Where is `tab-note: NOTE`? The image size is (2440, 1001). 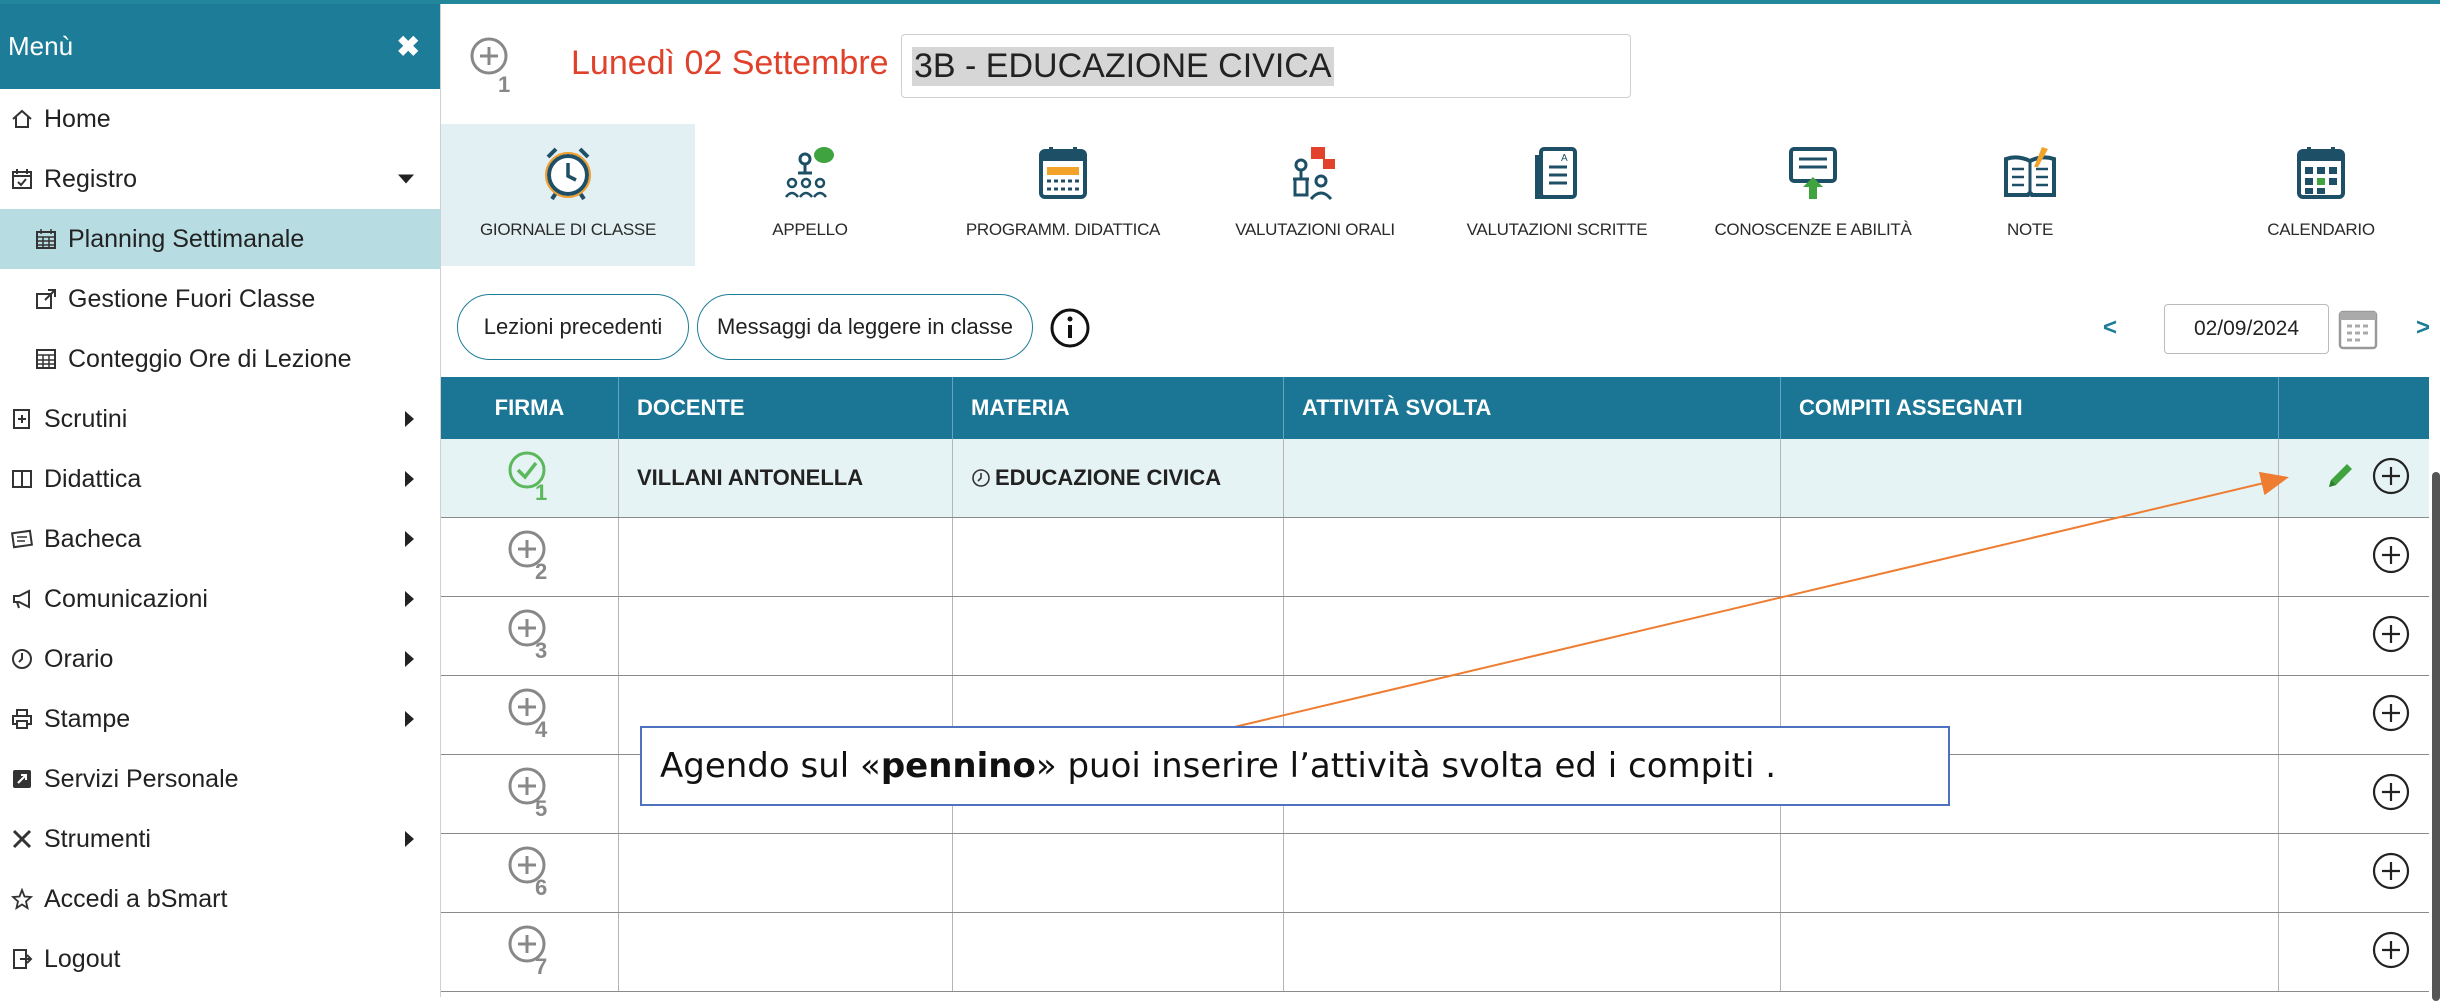 tab-note: NOTE is located at coordinates (2030, 195).